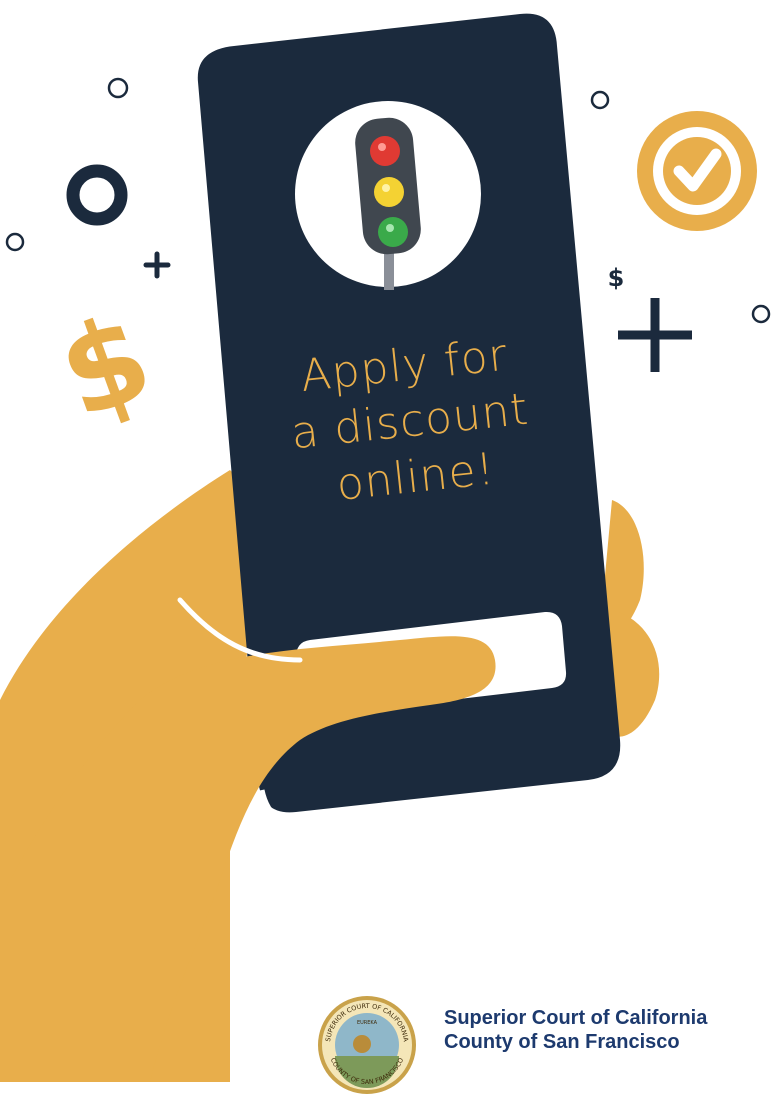  Describe the element at coordinates (576, 1018) in the screenshot. I see `court-name-line-1: Superior Court of California` at that location.